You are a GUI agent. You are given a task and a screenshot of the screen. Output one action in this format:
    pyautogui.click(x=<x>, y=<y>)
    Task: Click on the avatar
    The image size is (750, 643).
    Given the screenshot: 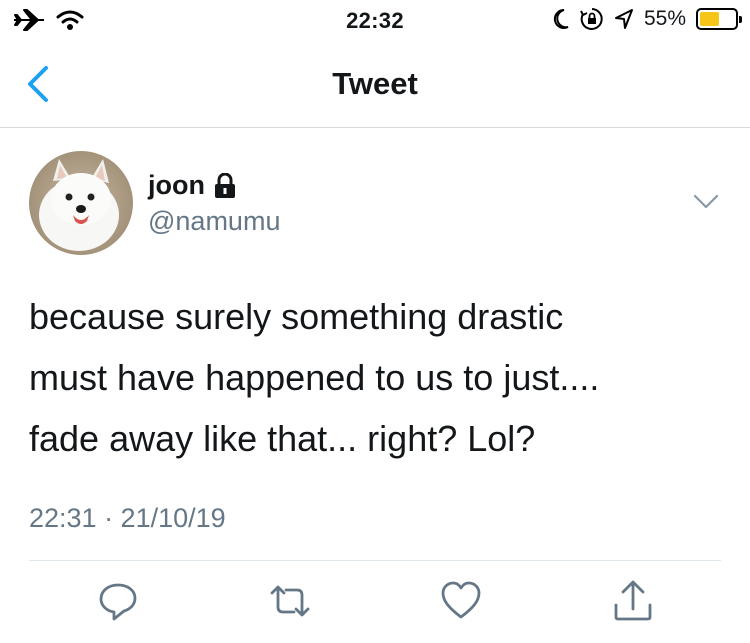 What is the action you would take?
    pyautogui.click(x=81, y=203)
    